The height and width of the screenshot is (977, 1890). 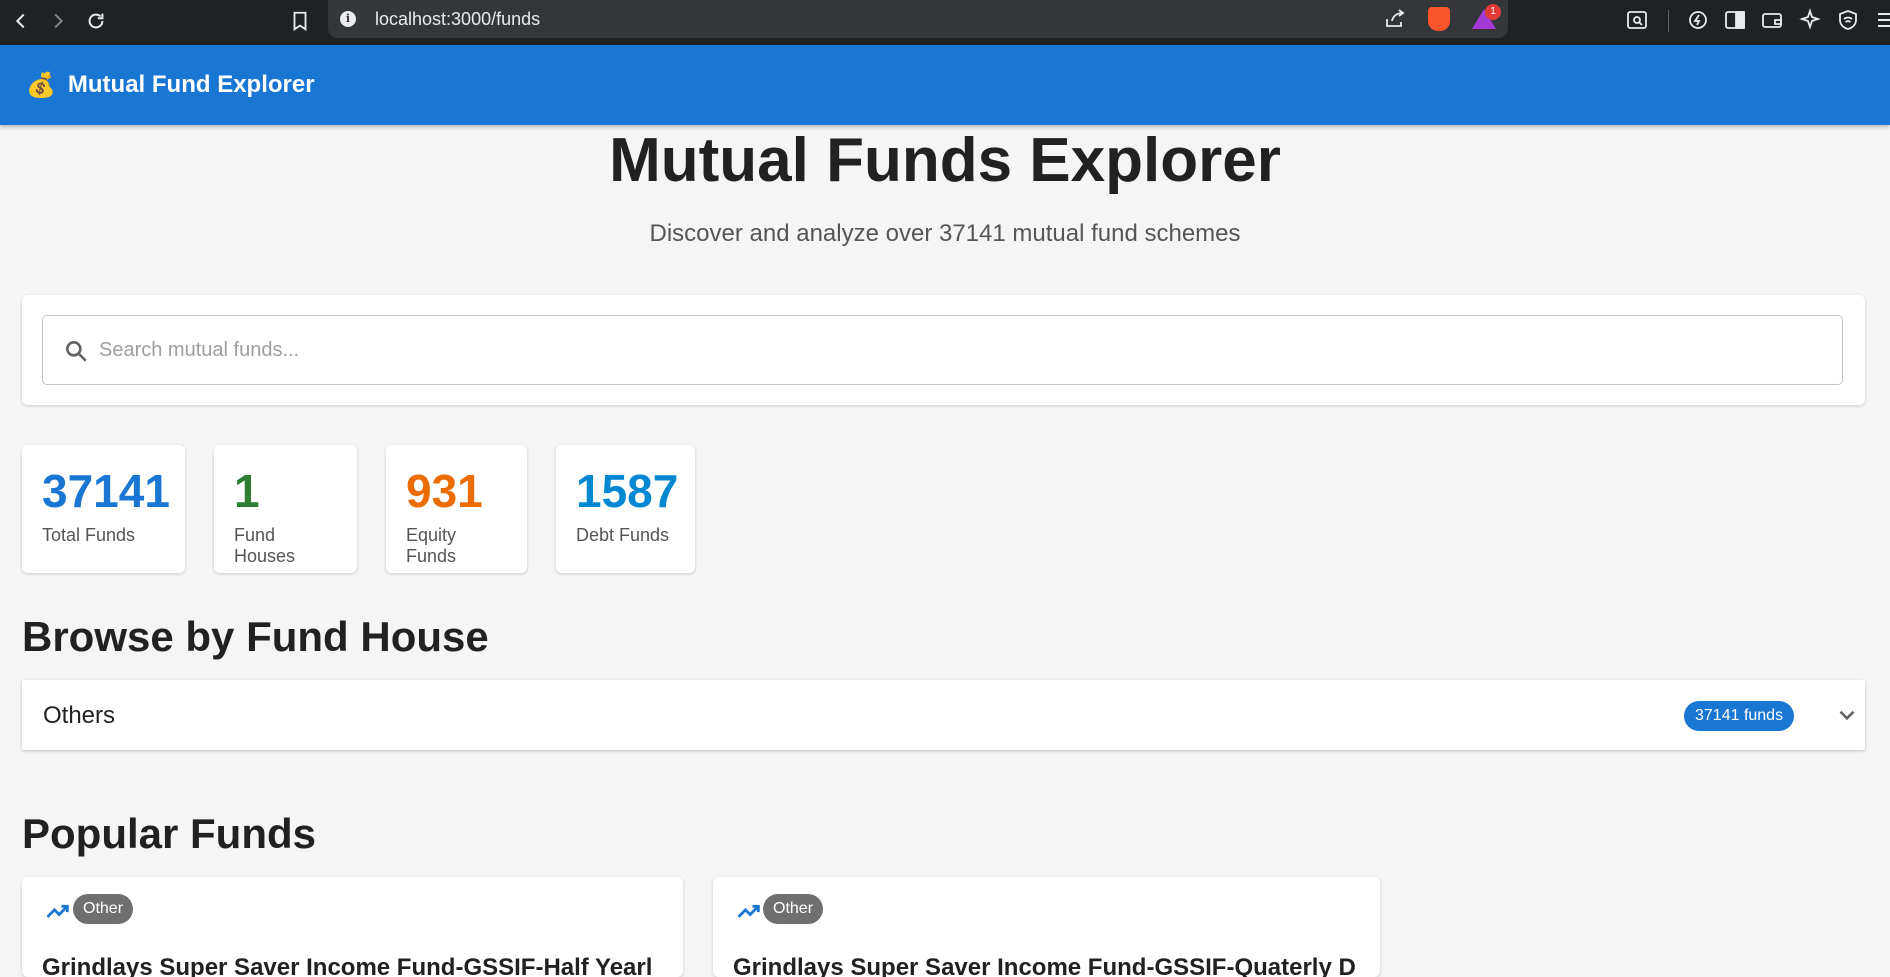 What do you see at coordinates (76, 353) in the screenshot?
I see `search-icon` at bounding box center [76, 353].